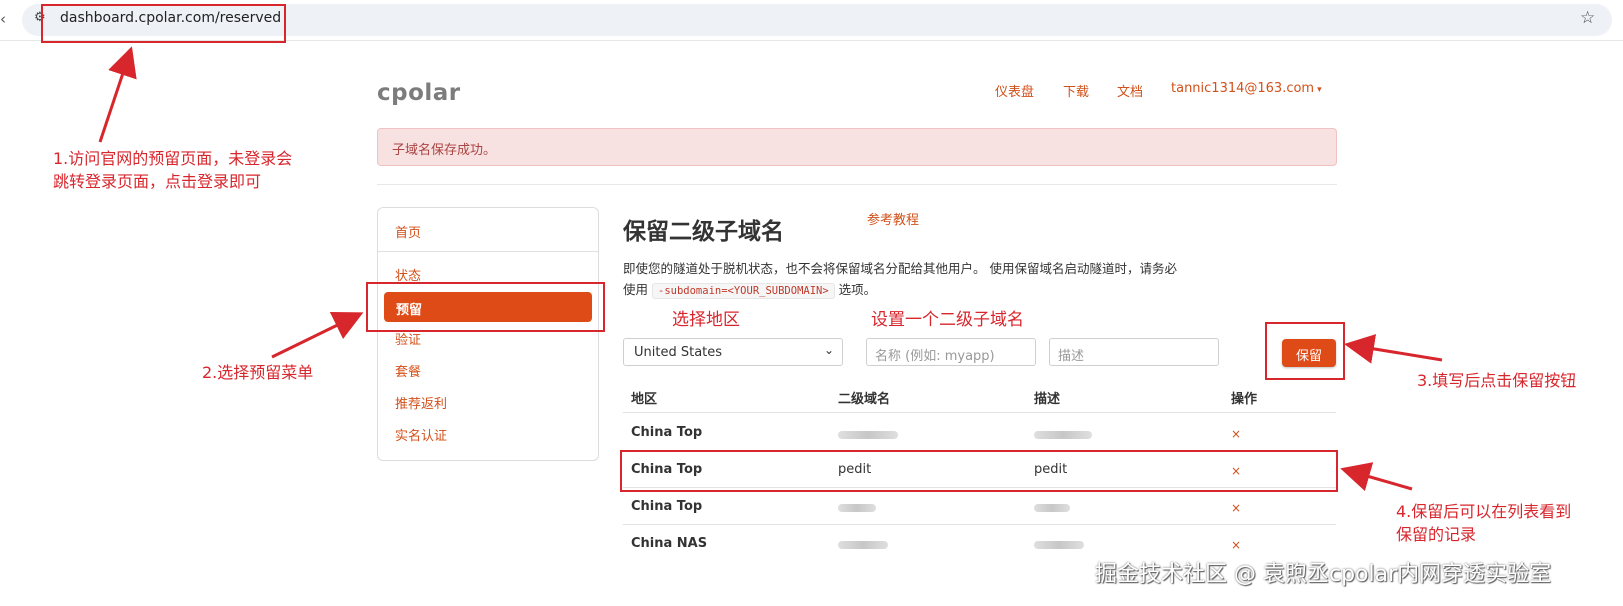  I want to click on annotation-select-region: 选择地区, so click(706, 320).